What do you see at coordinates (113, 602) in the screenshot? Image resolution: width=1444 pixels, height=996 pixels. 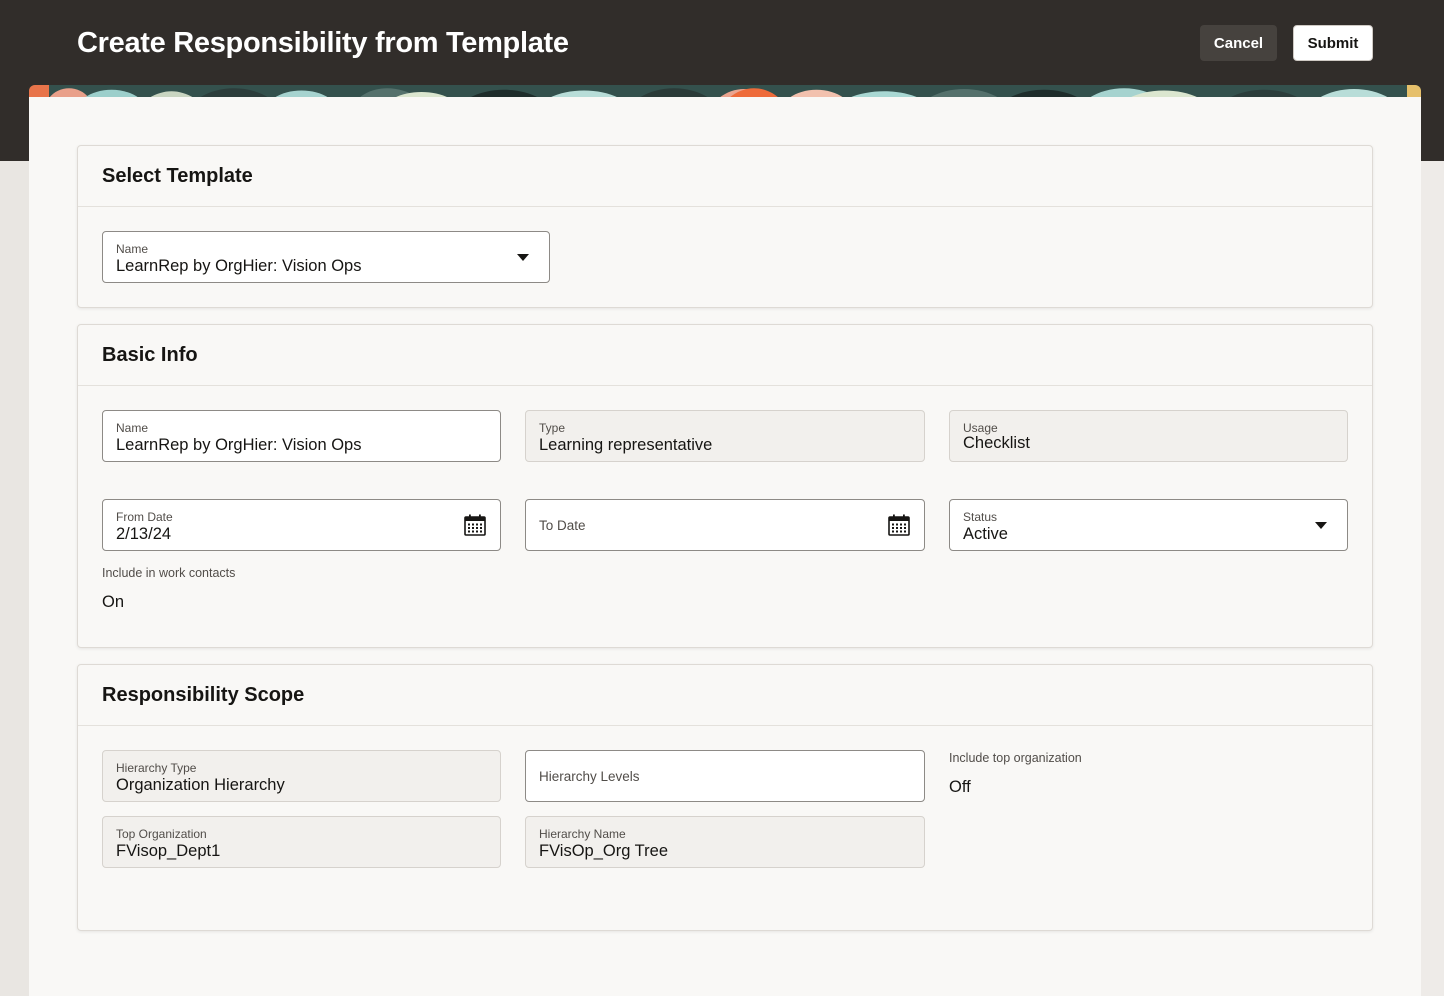 I see `work-contacts-value: On` at bounding box center [113, 602].